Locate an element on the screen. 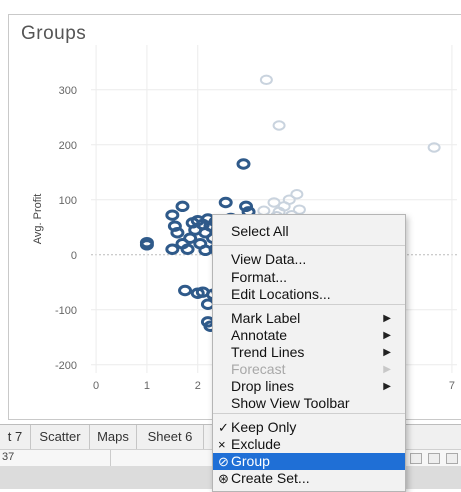  tab-sheet-7: t 7 is located at coordinates (15, 437).